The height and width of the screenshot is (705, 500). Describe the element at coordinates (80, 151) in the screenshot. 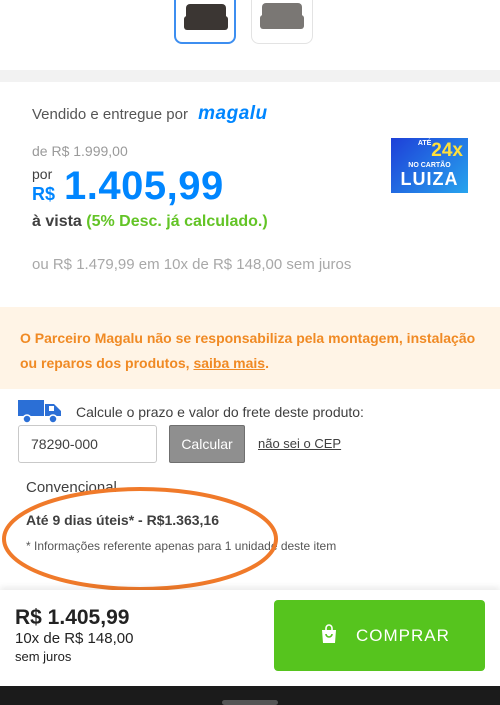

I see `old-price: de R$ 1.999,00` at that location.